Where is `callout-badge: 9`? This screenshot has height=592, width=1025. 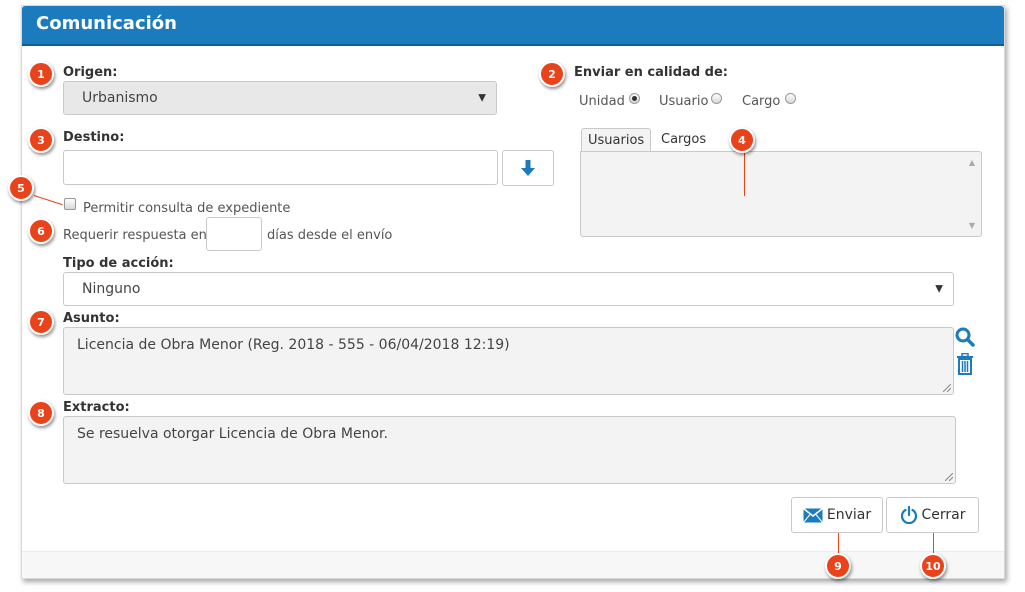
callout-badge: 9 is located at coordinates (838, 566).